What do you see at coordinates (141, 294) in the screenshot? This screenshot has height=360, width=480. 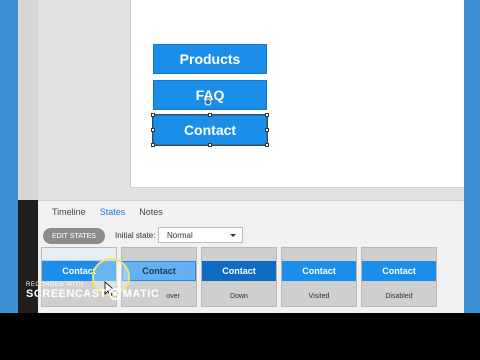 I see `watermark-matic: MATIC` at bounding box center [141, 294].